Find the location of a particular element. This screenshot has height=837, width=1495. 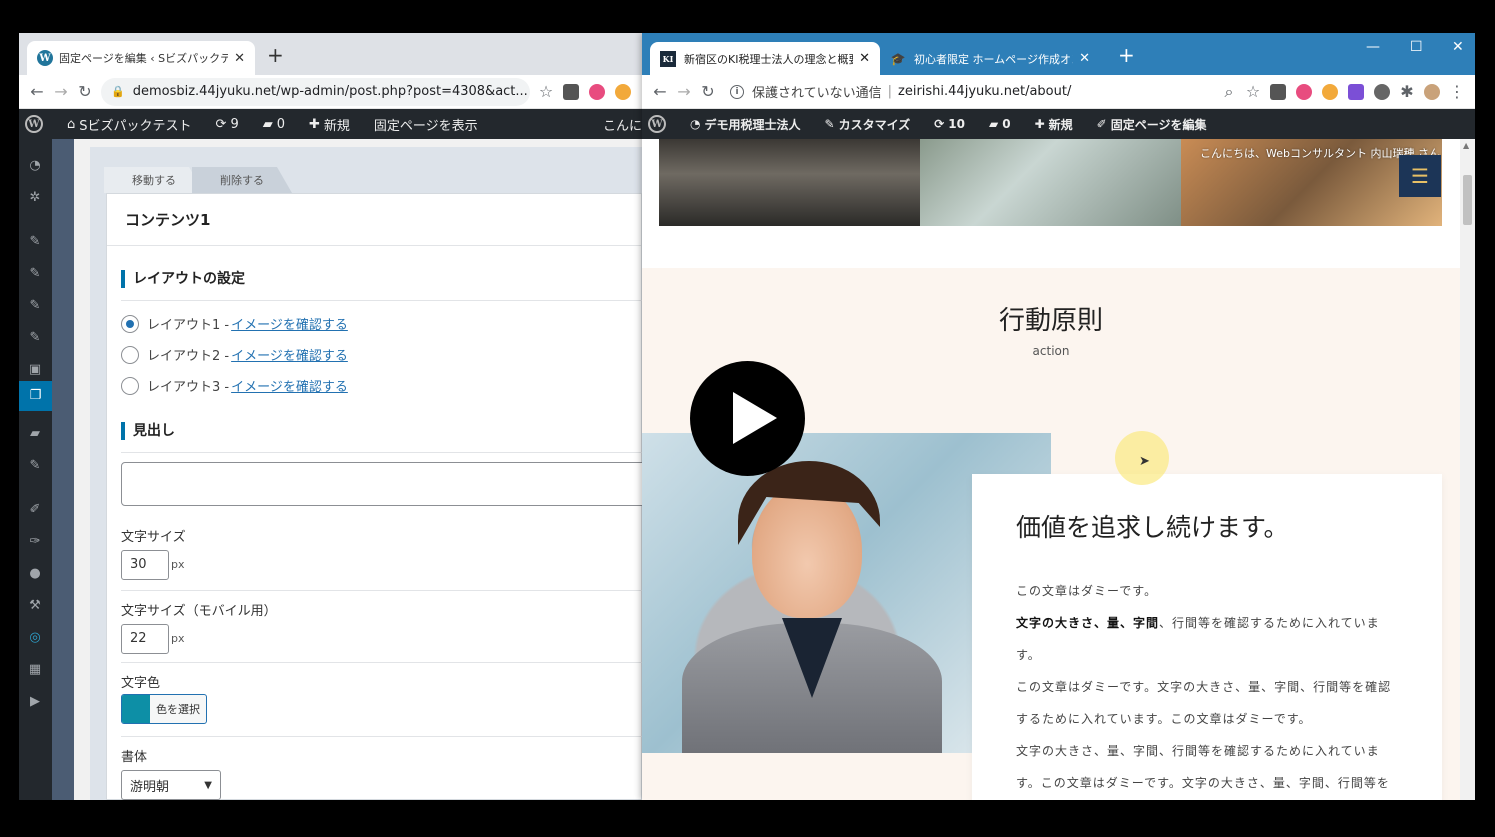

view-page-link: 固定ページを表示 is located at coordinates (426, 124).